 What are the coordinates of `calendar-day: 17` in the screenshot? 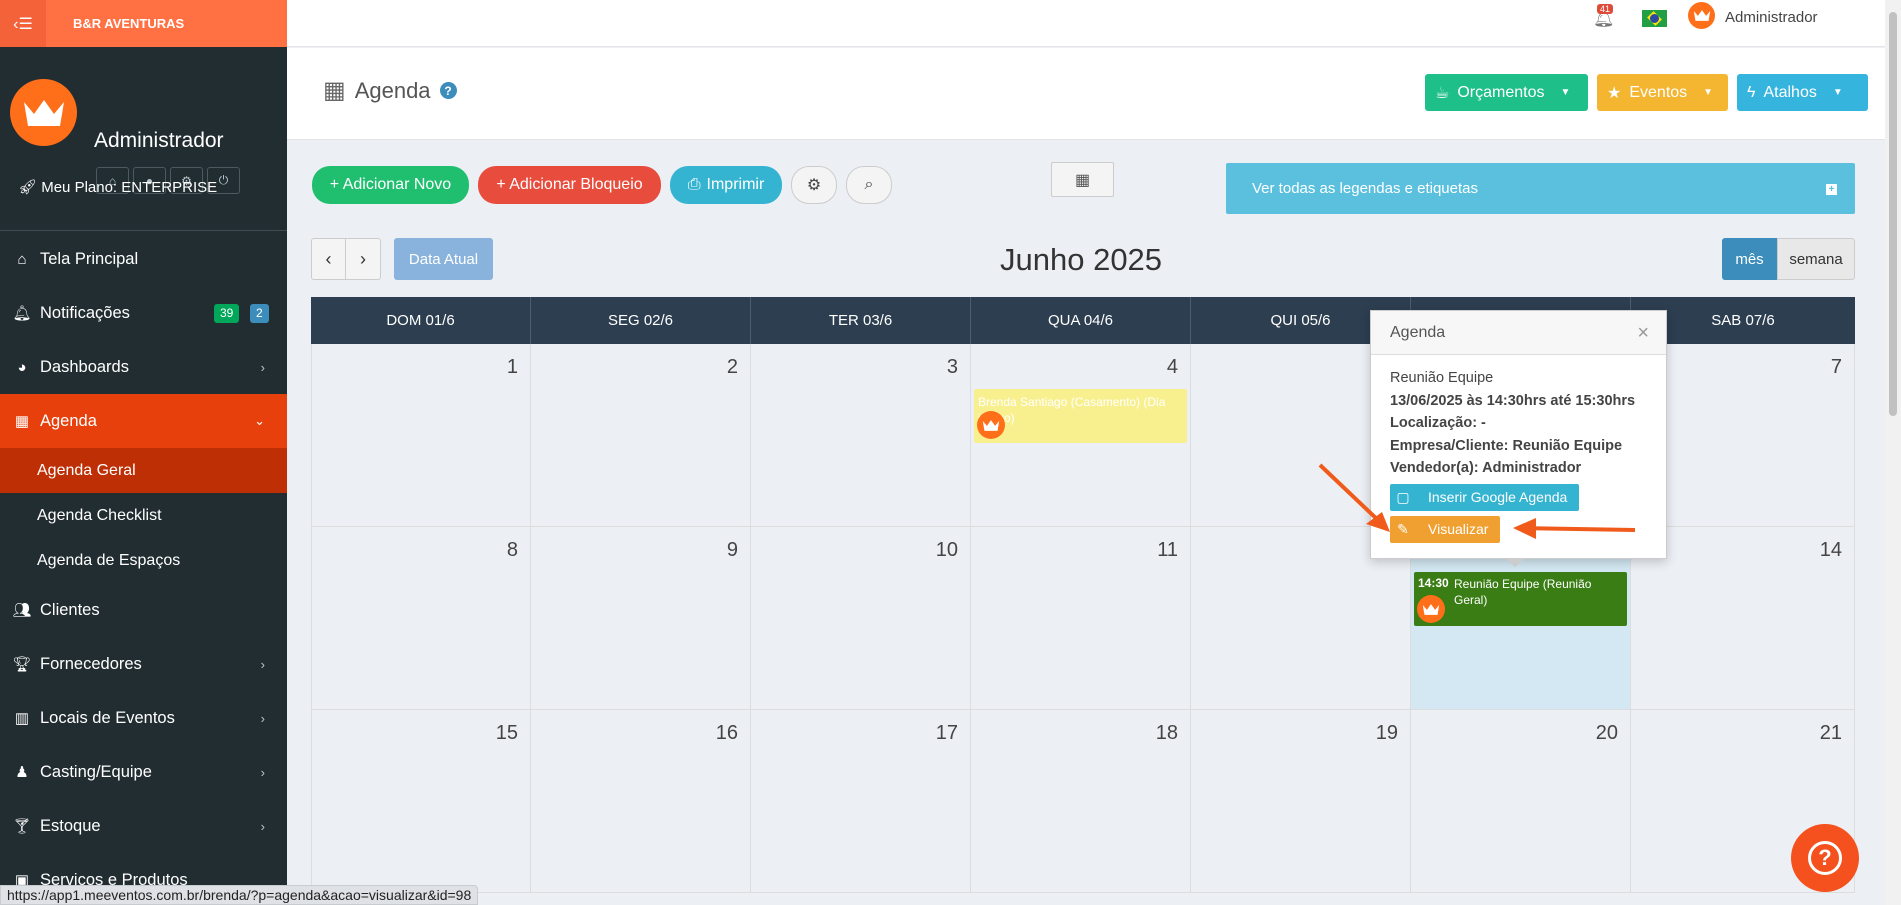 It's located at (861, 801).